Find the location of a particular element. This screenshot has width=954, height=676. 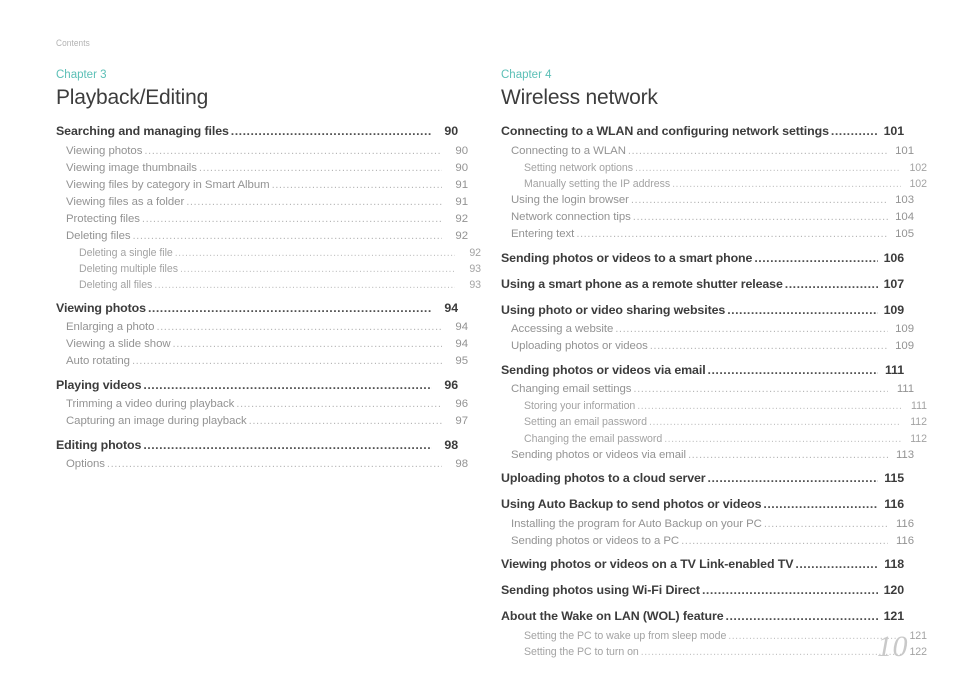

toc-entry-label: Playing videos is located at coordinates (99, 384).